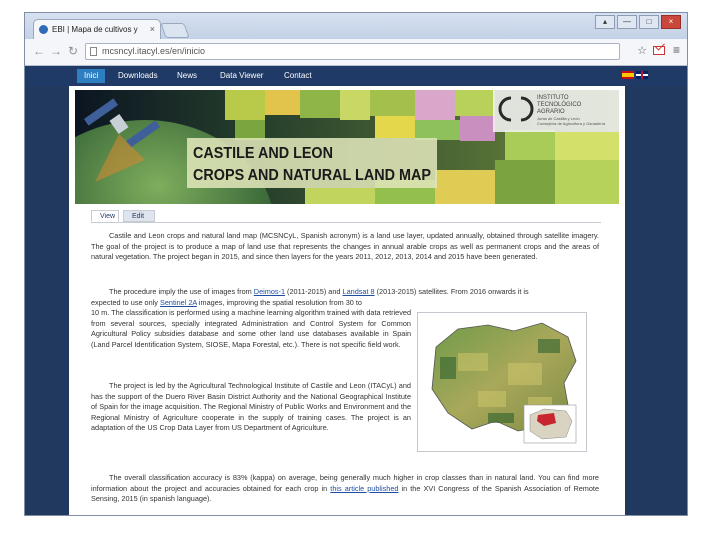 The height and width of the screenshot is (540, 720). I want to click on nav-news: News, so click(187, 76).